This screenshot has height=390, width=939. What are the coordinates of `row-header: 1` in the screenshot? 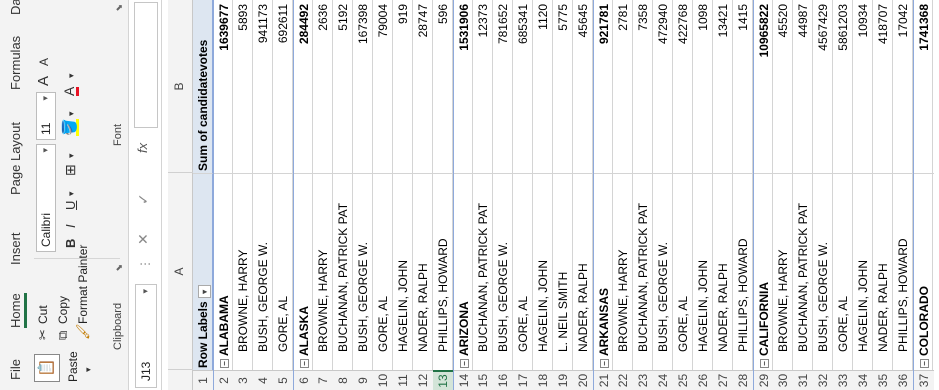 It's located at (203, 380).